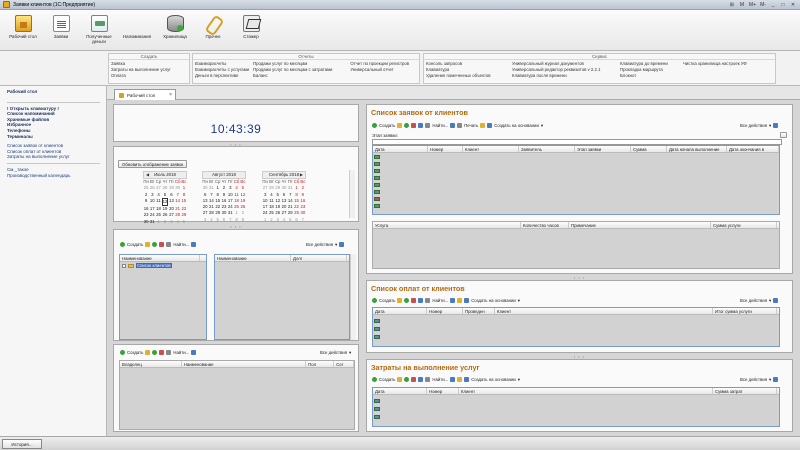 The width and height of the screenshot is (800, 450). What do you see at coordinates (379, 70) in the screenshot?
I see `report-link: Универсальный отчет` at bounding box center [379, 70].